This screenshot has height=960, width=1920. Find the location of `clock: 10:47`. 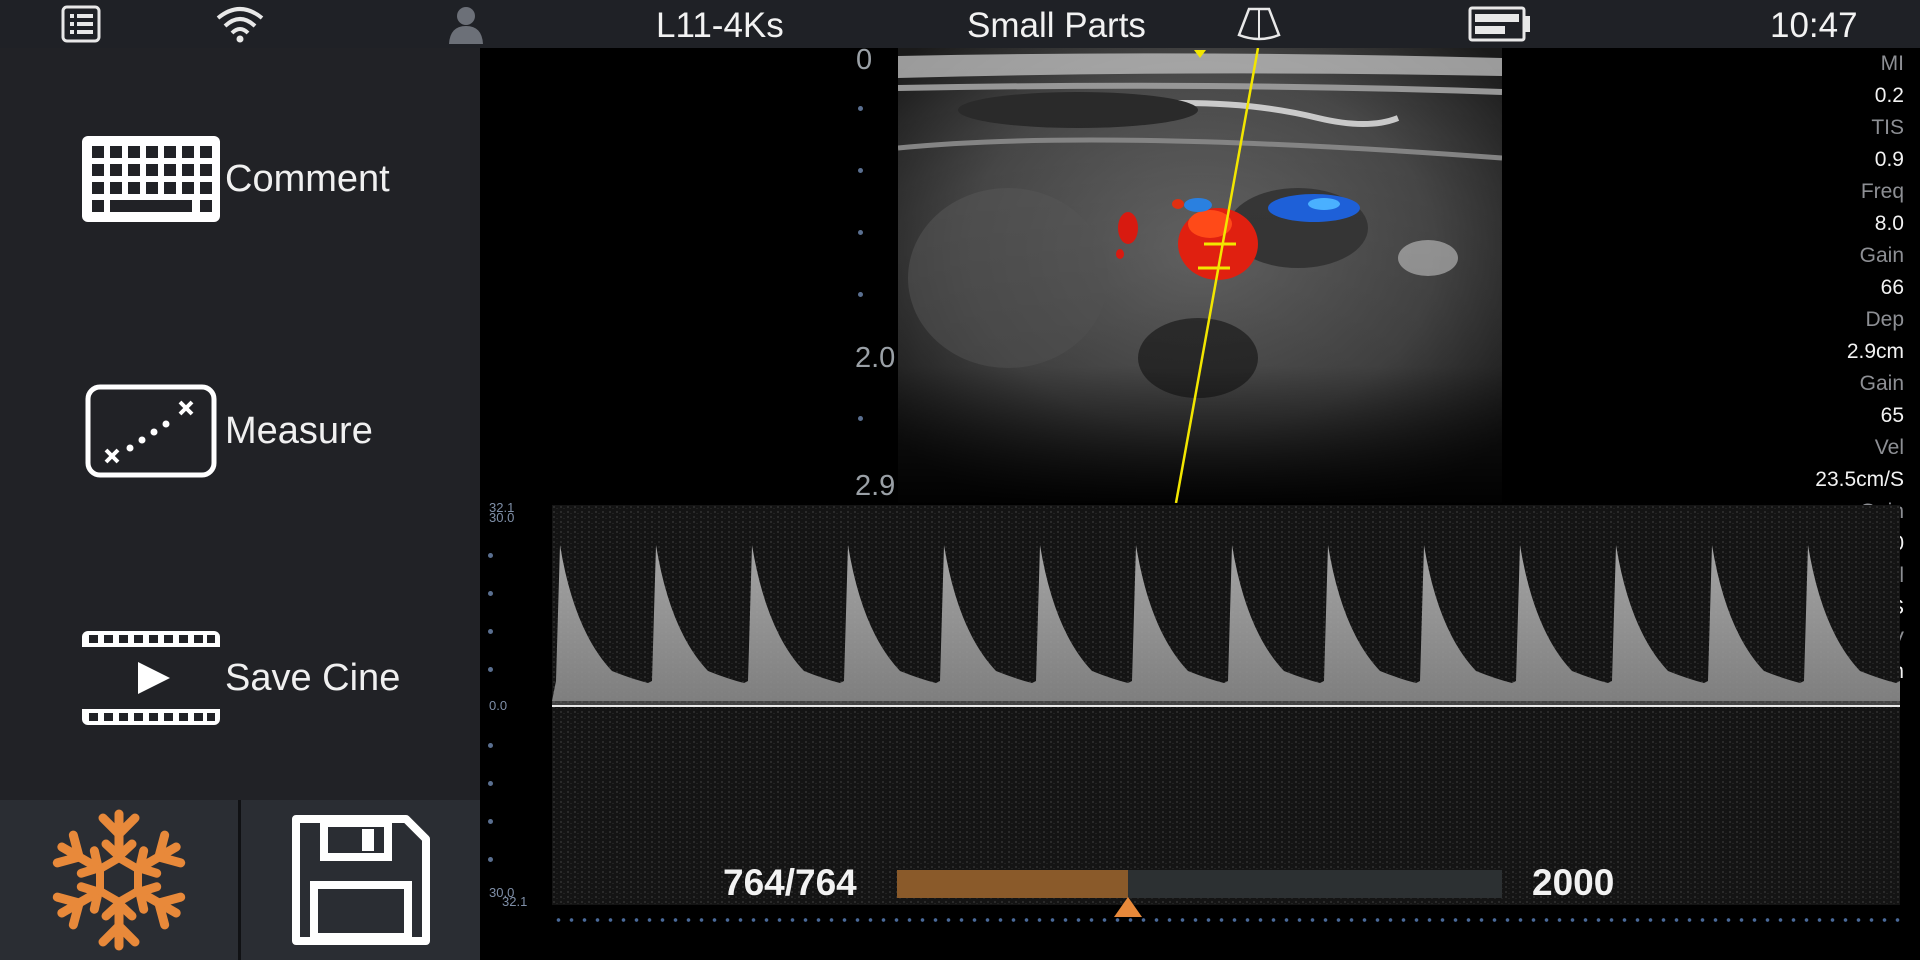

clock: 10:47 is located at coordinates (1814, 25).